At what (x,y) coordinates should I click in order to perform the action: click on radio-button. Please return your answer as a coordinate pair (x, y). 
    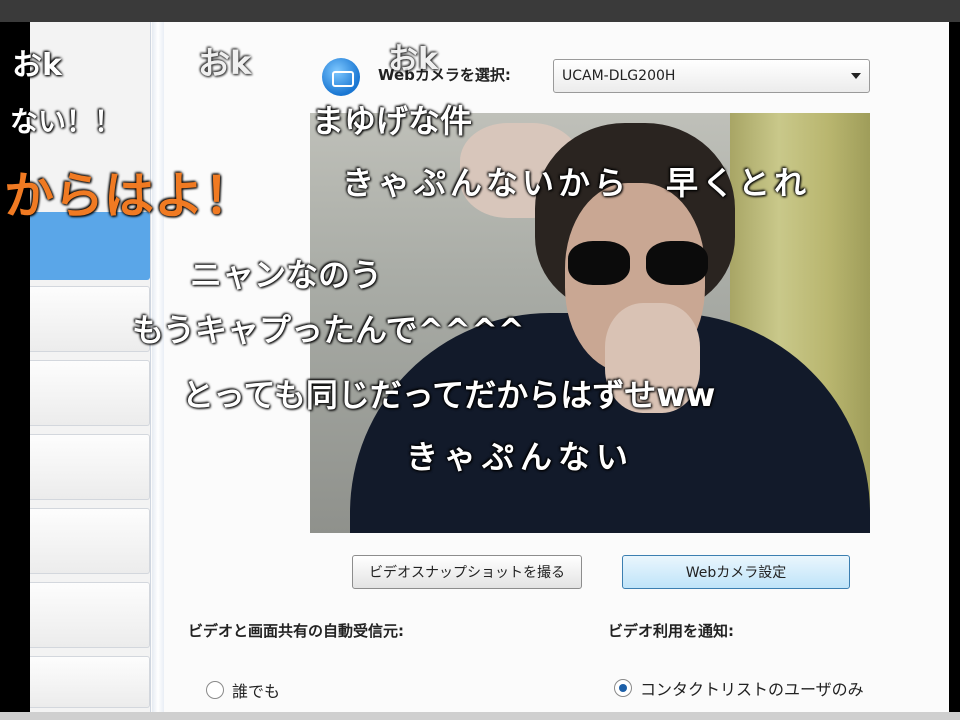
    Looking at the image, I should click on (215, 690).